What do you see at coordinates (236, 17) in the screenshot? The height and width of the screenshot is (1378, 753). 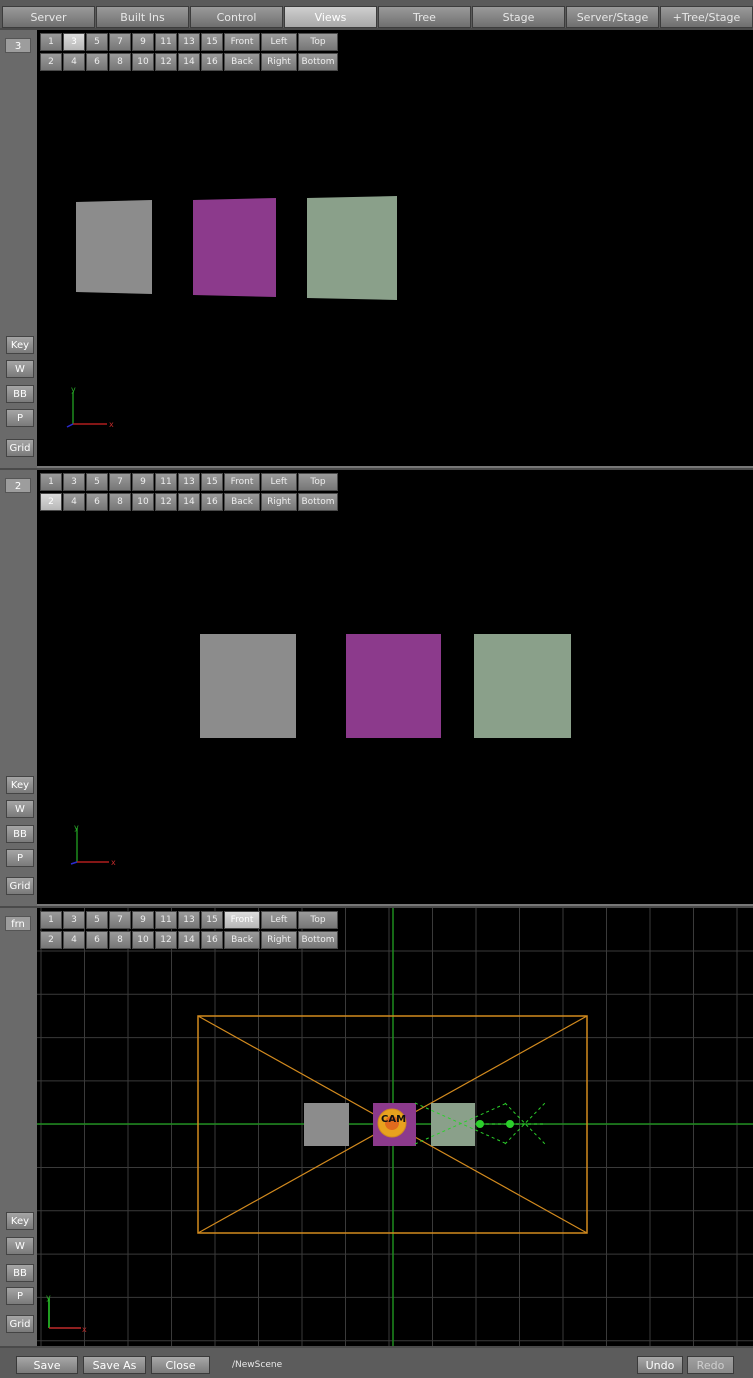 I see `tab-control: Control` at bounding box center [236, 17].